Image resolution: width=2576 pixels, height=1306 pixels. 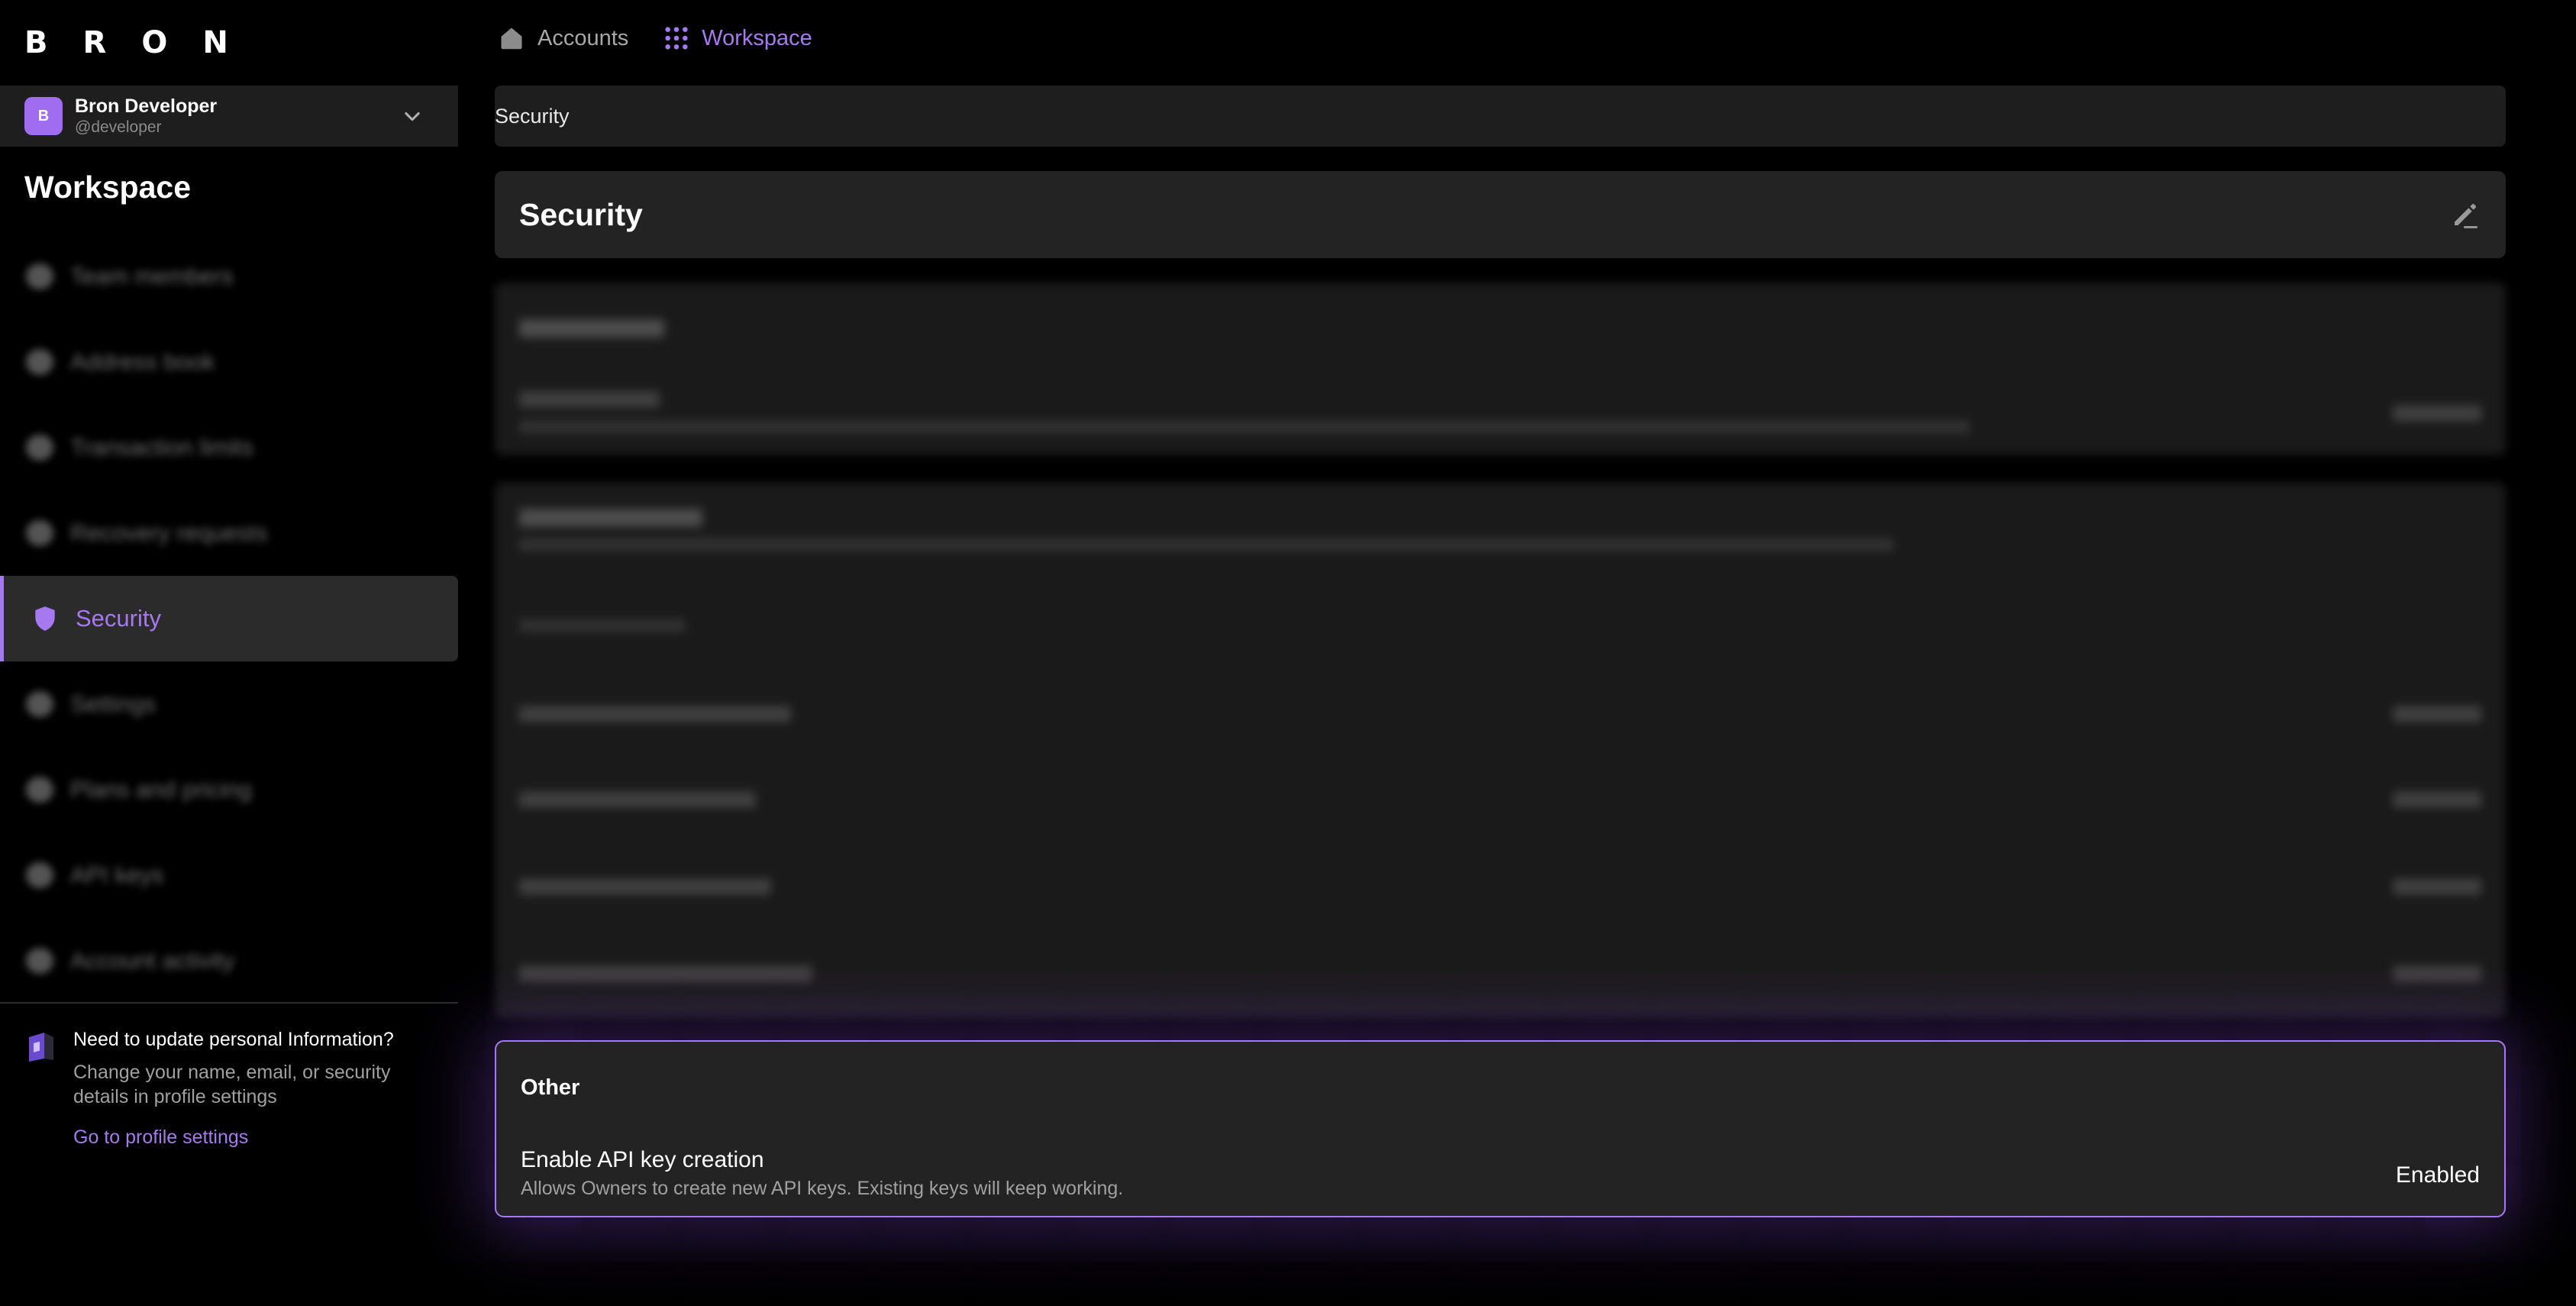 I want to click on sidebar-item-label: Recovery requests, so click(x=169, y=532).